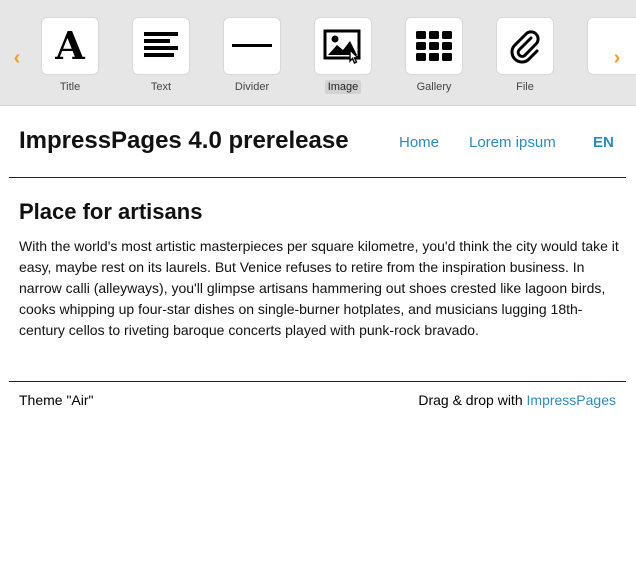  I want to click on footer-credit: Drag & drop with ImpressPages, so click(517, 400).